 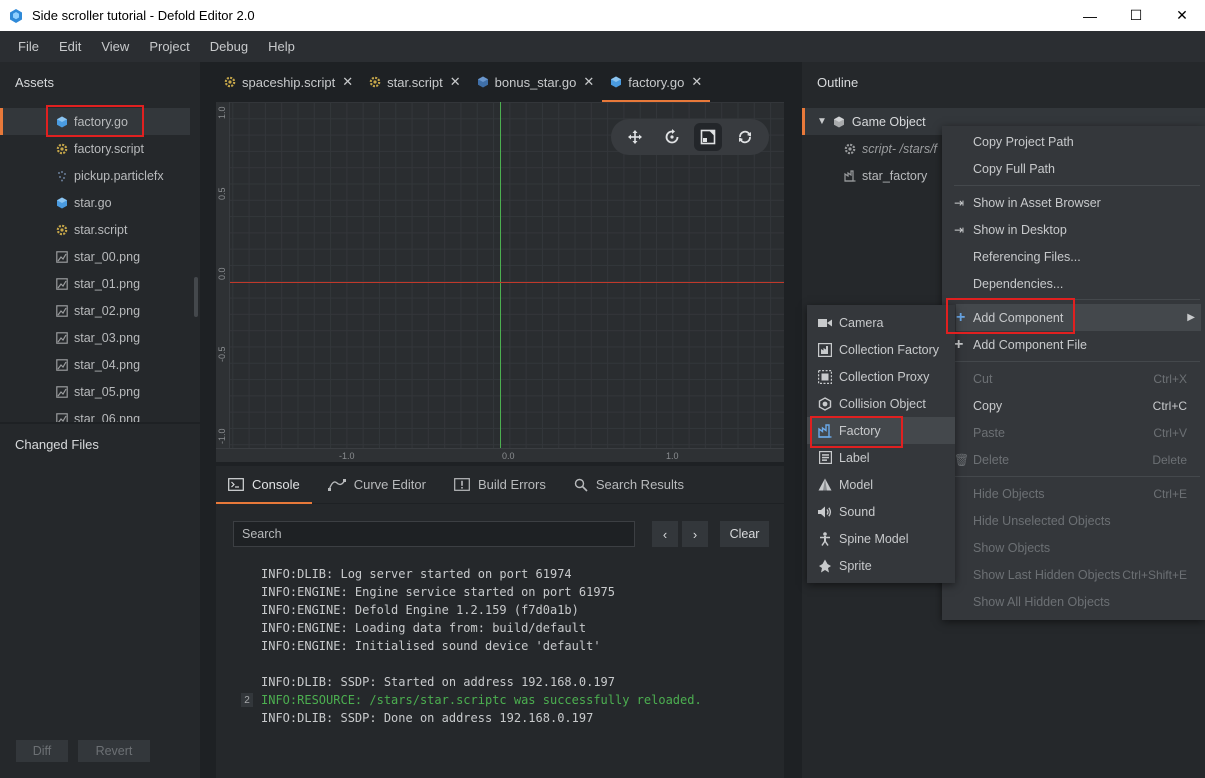 What do you see at coordinates (100, 202) in the screenshot?
I see `asset-item-star-go: star.go` at bounding box center [100, 202].